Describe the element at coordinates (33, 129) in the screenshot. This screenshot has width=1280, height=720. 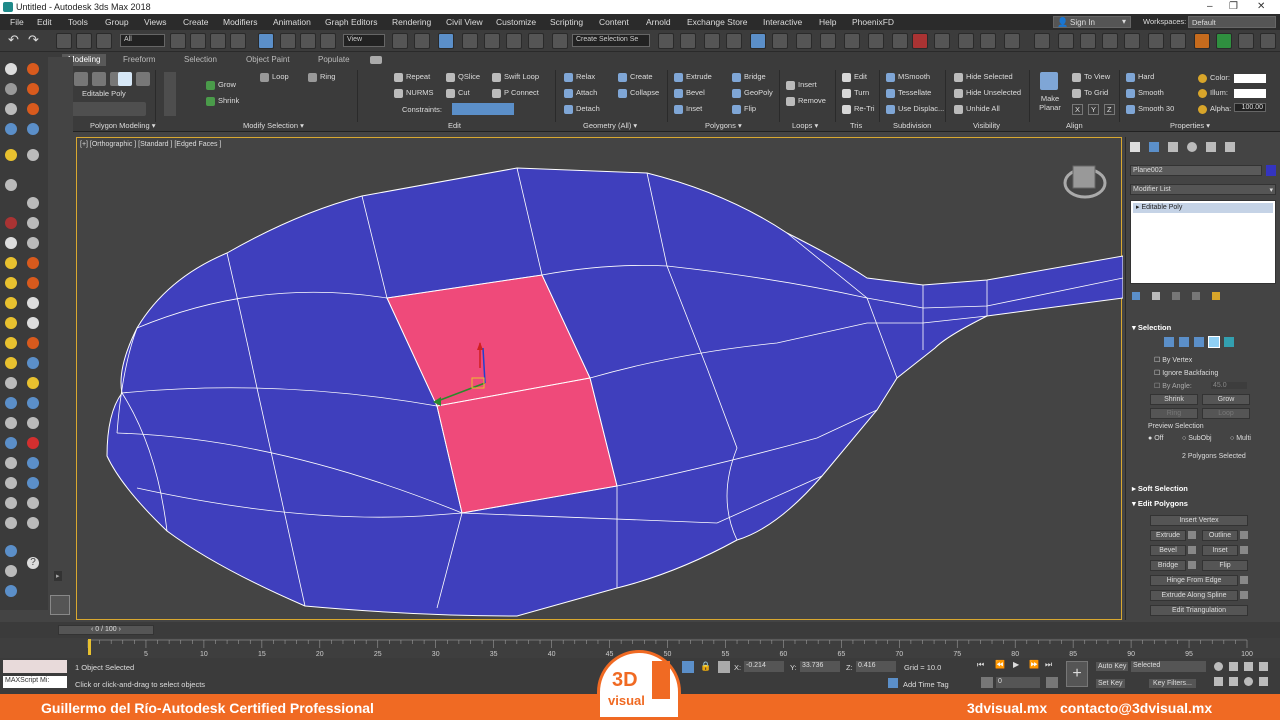
I see `ocean-tool-icon` at that location.